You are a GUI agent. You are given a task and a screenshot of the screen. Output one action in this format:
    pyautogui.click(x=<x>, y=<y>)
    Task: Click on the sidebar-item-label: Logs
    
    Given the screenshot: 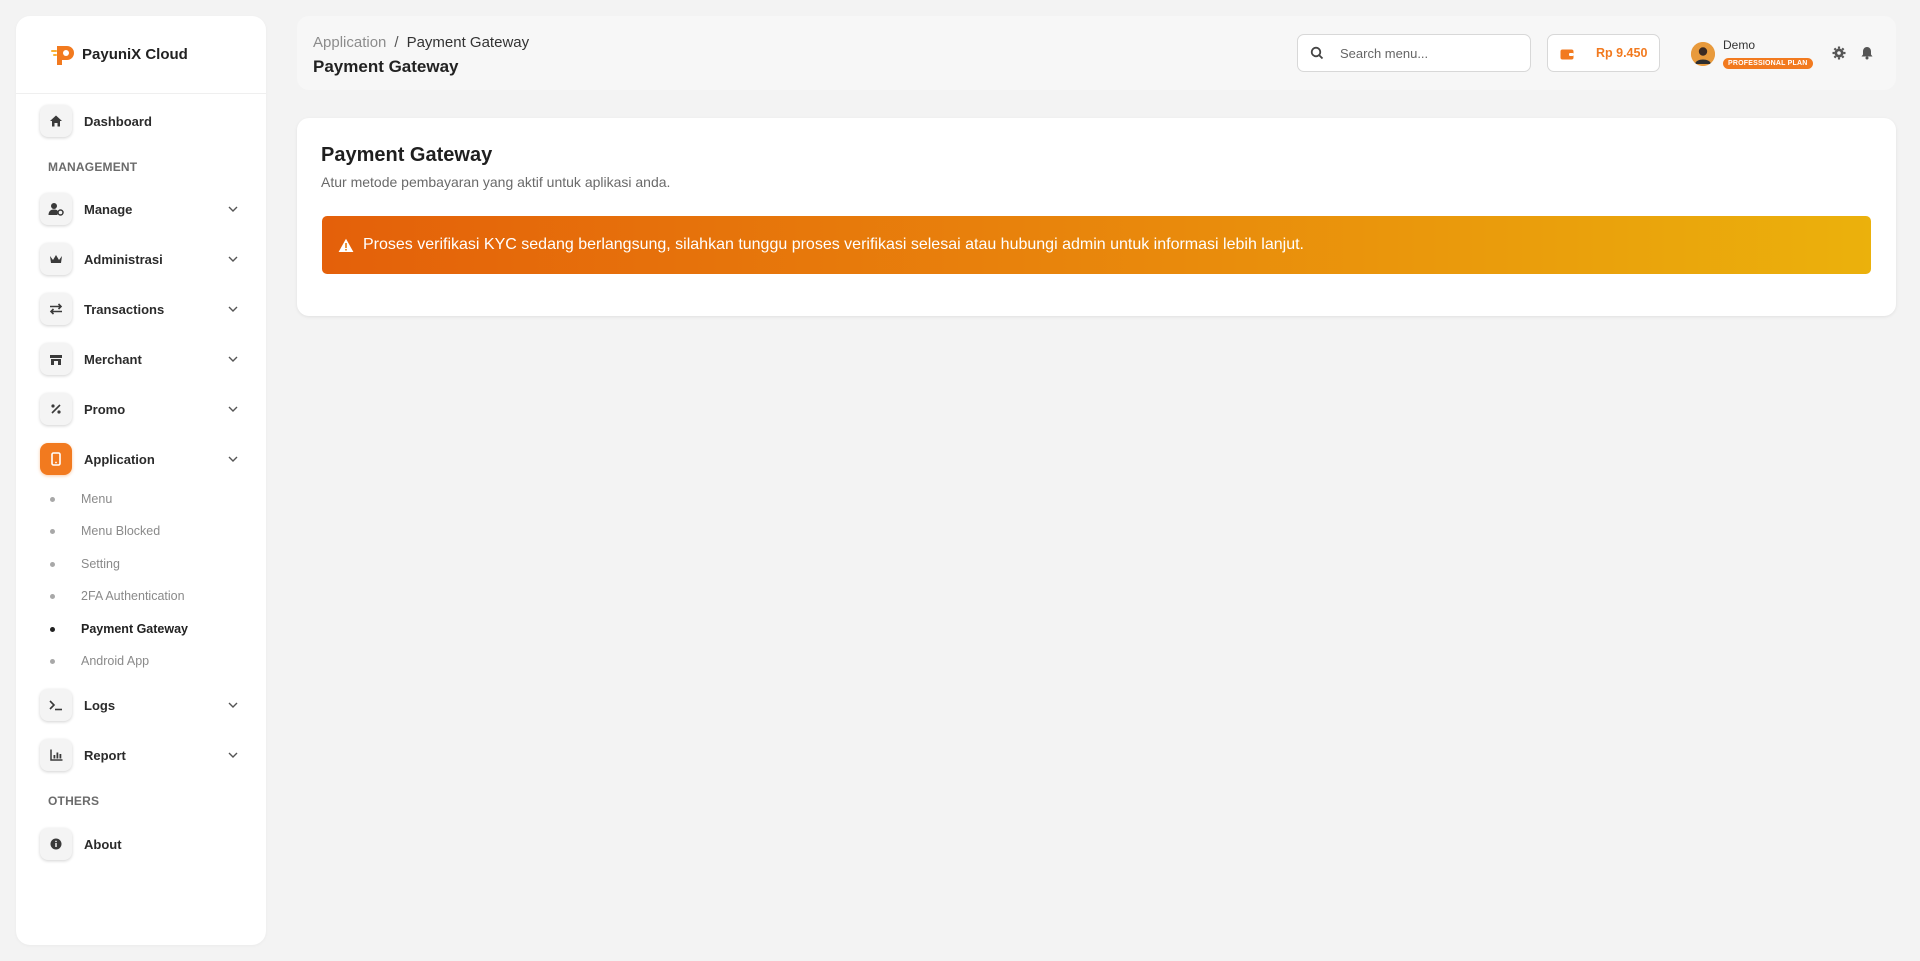 What is the action you would take?
    pyautogui.click(x=100, y=705)
    